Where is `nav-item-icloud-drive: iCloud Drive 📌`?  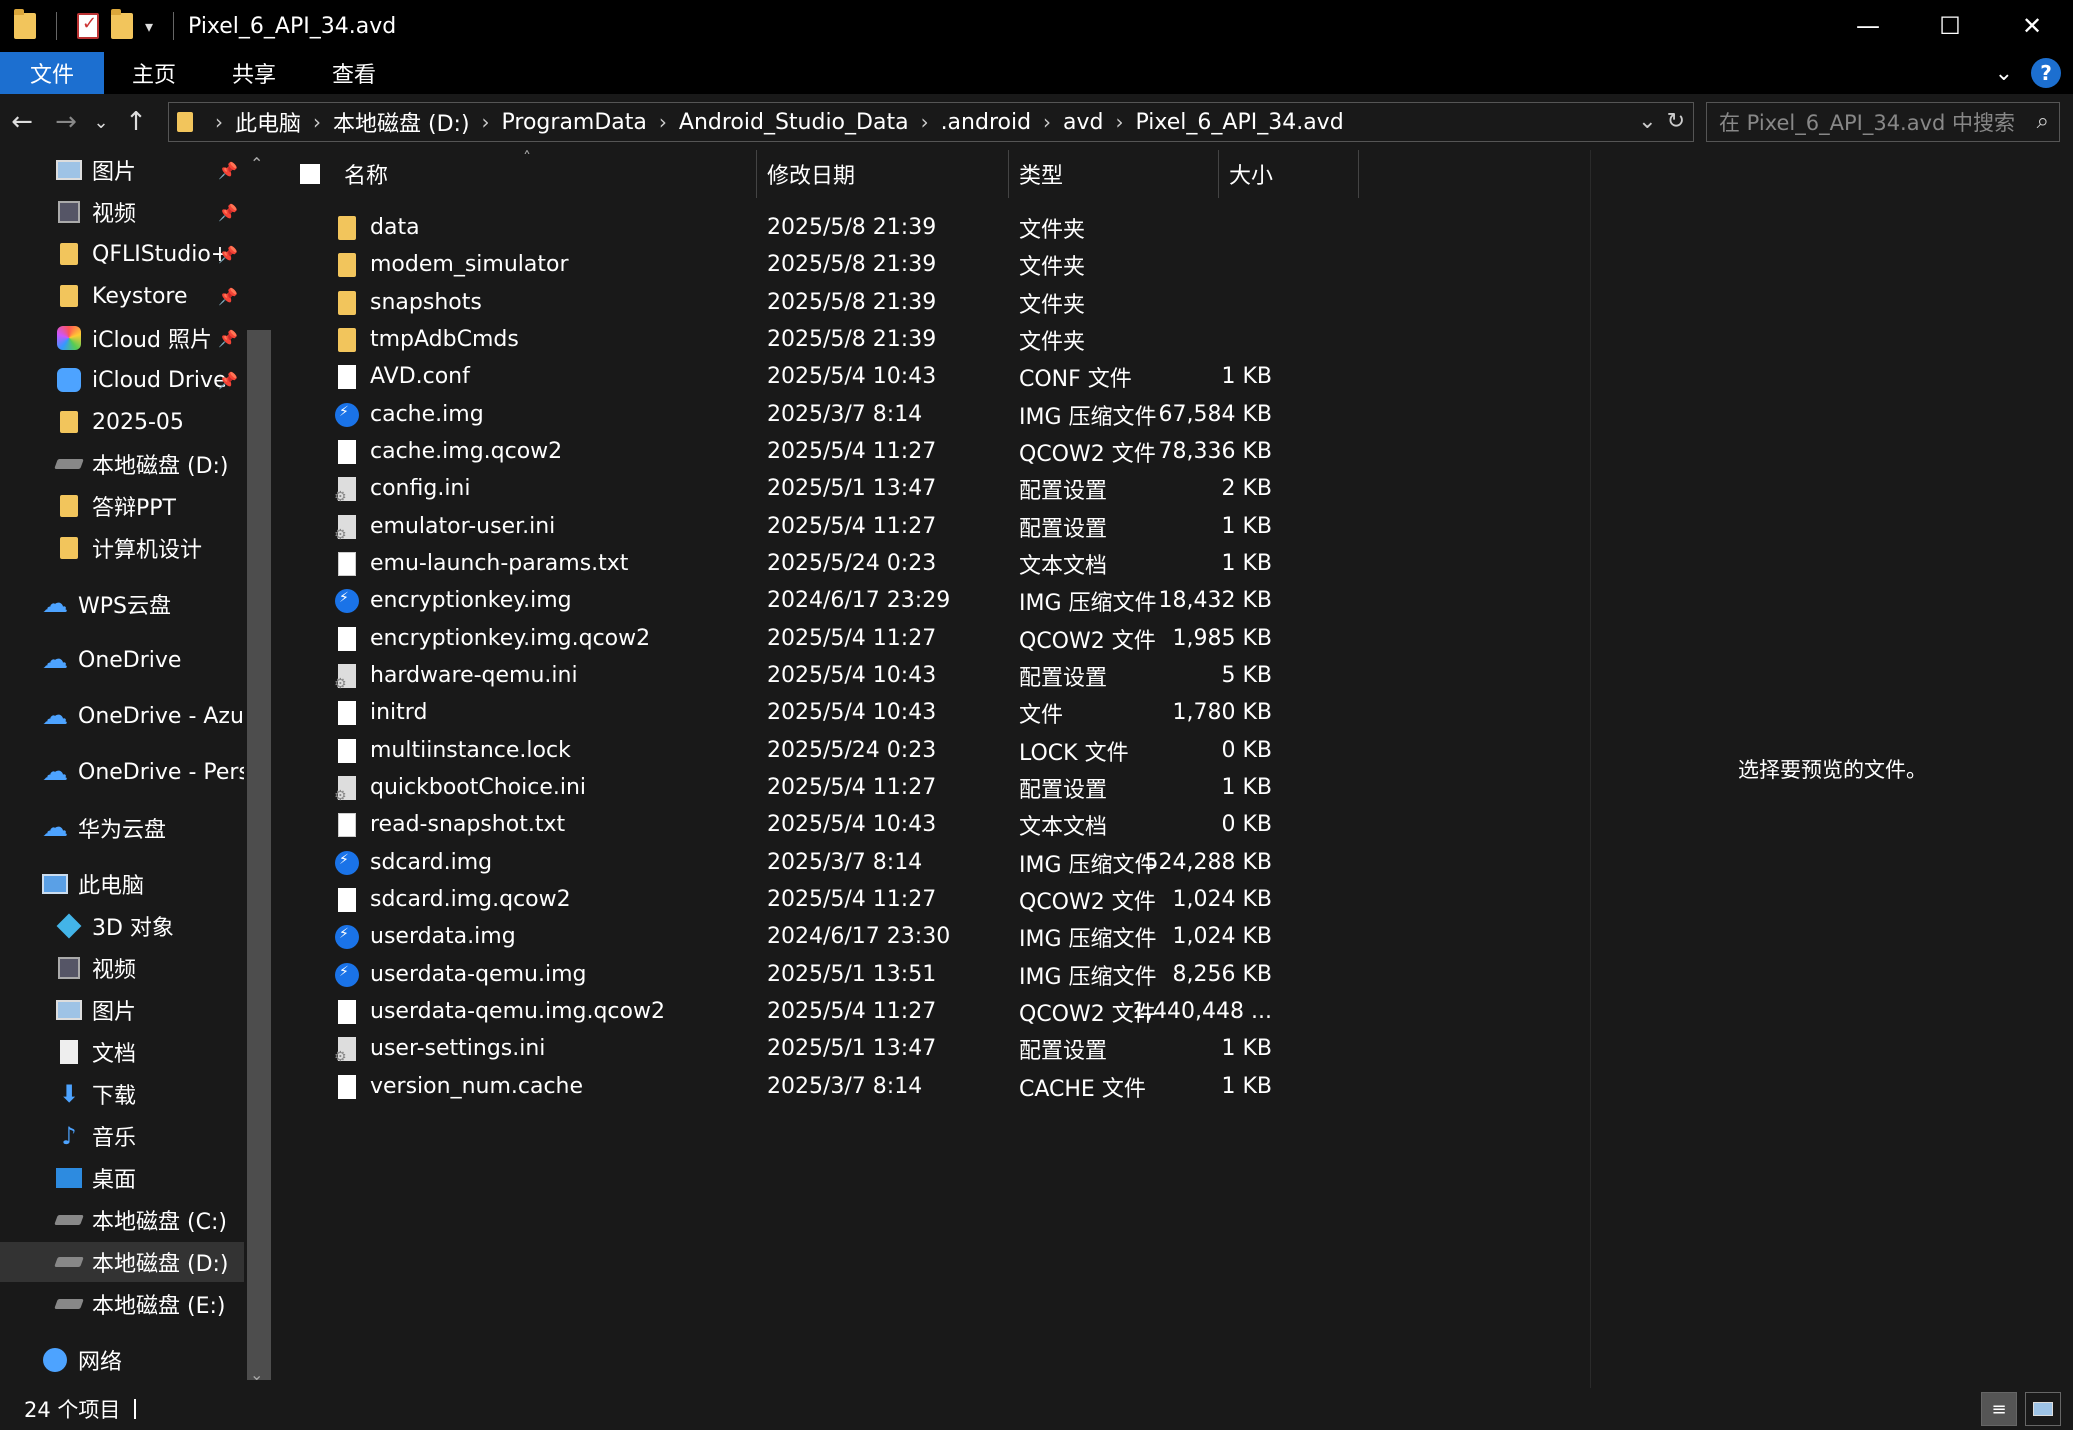 nav-item-icloud-drive: iCloud Drive 📌 is located at coordinates (122, 380).